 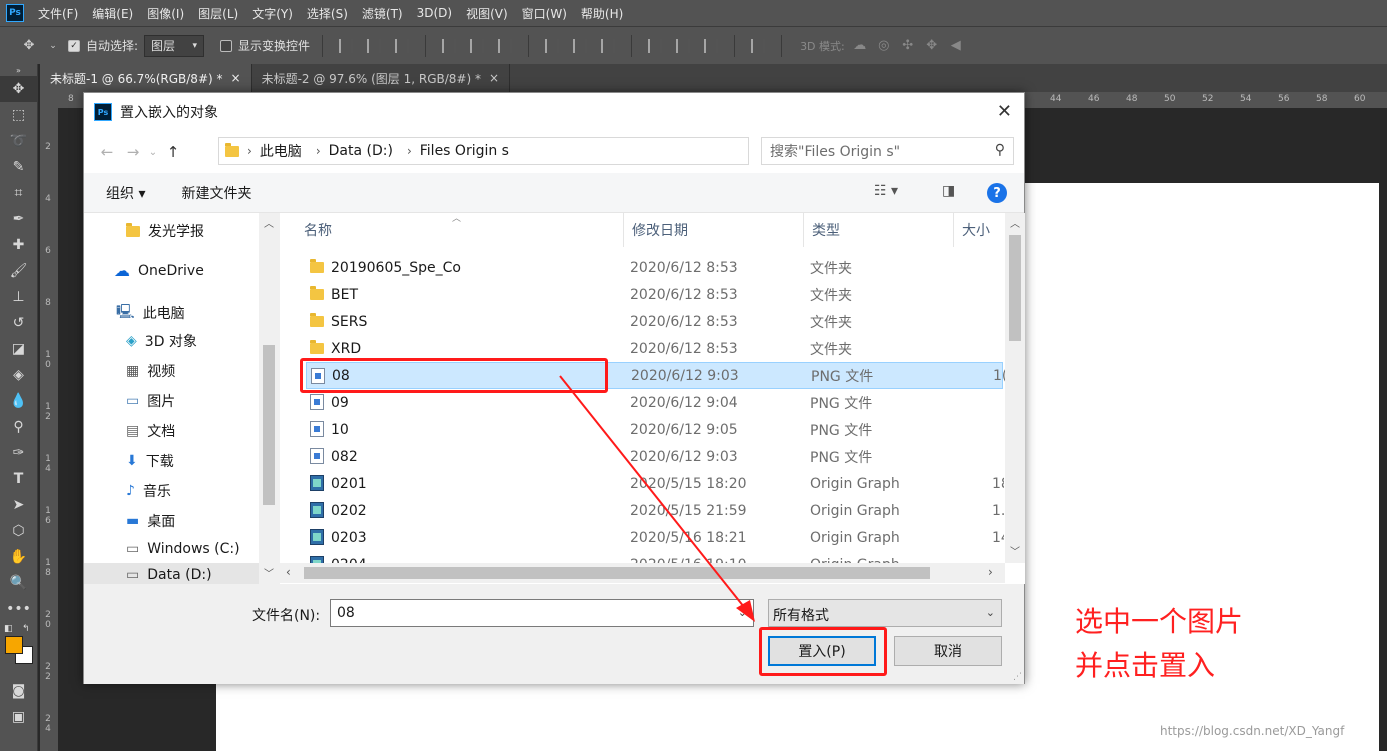 What do you see at coordinates (18, 717) in the screenshot?
I see `screen-mode-icon: ▣` at bounding box center [18, 717].